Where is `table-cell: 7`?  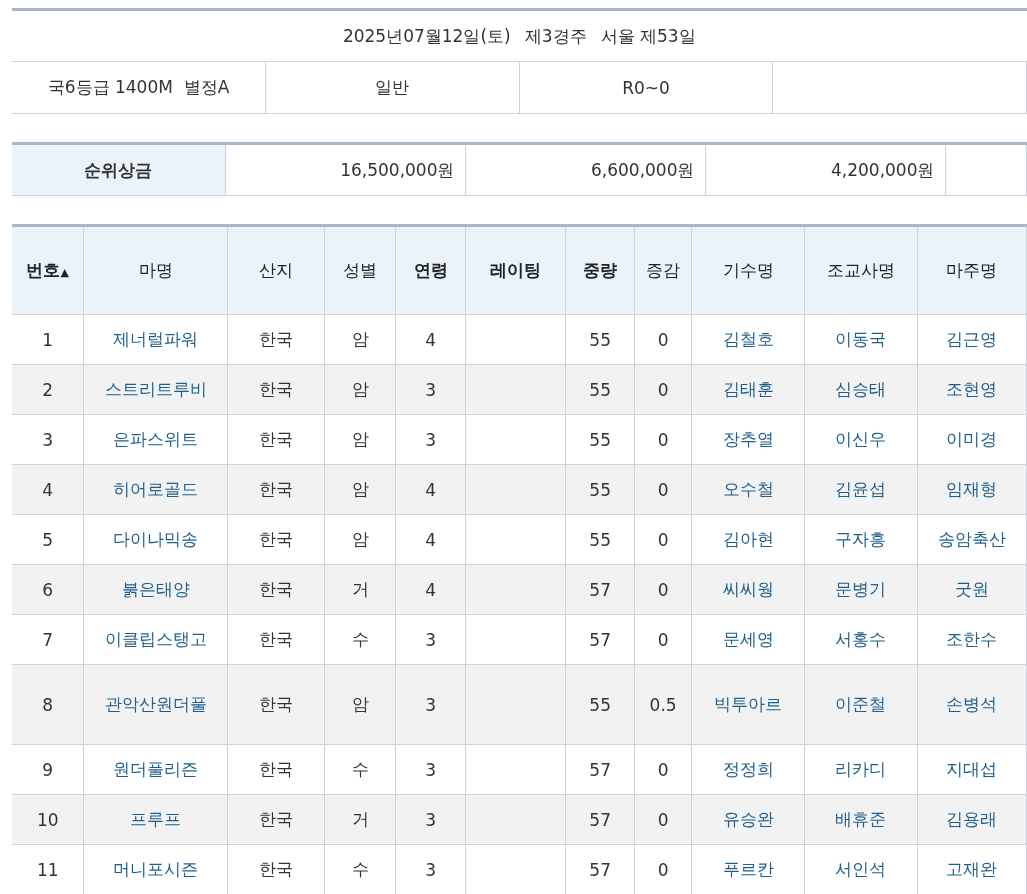 table-cell: 7 is located at coordinates (48, 639).